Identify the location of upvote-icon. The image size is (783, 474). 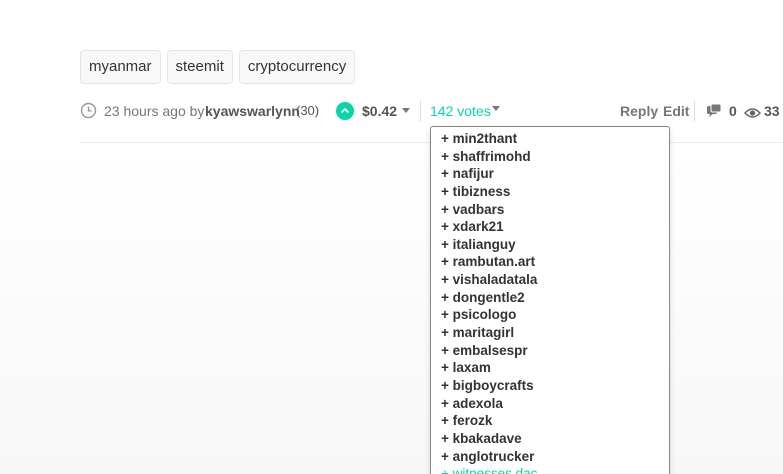
(345, 111).